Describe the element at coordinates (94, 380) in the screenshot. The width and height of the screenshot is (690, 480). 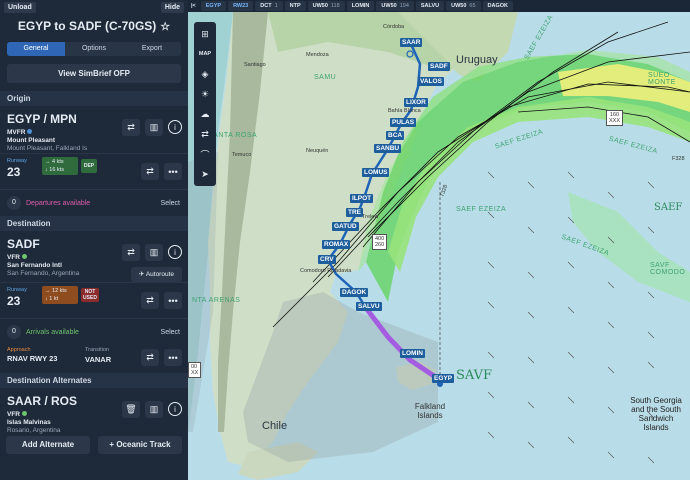
I see `alternates-section-header: Destination Alternates` at that location.